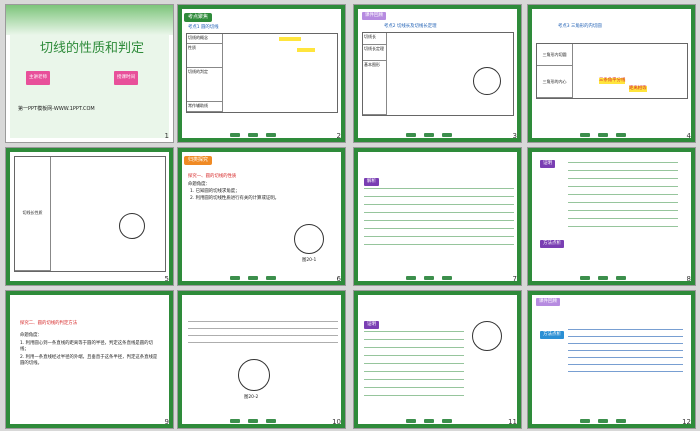 This screenshot has width=700, height=431. Describe the element at coordinates (375, 88) in the screenshot. I see `row-label: 基本图形` at that location.